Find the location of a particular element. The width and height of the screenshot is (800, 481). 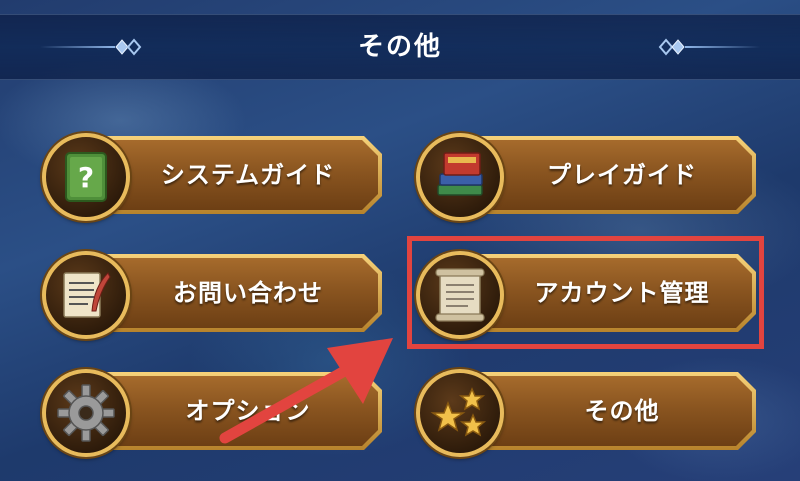

pointer-arrow-icon is located at coordinates (306, 391).